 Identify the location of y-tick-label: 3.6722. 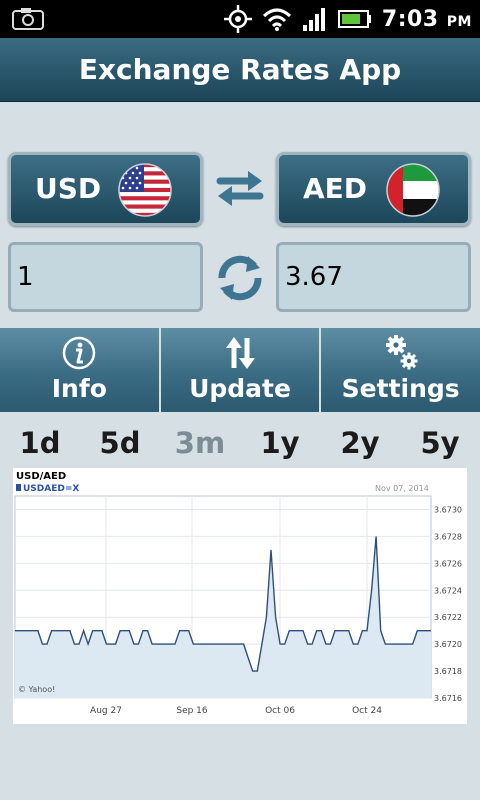
(448, 617).